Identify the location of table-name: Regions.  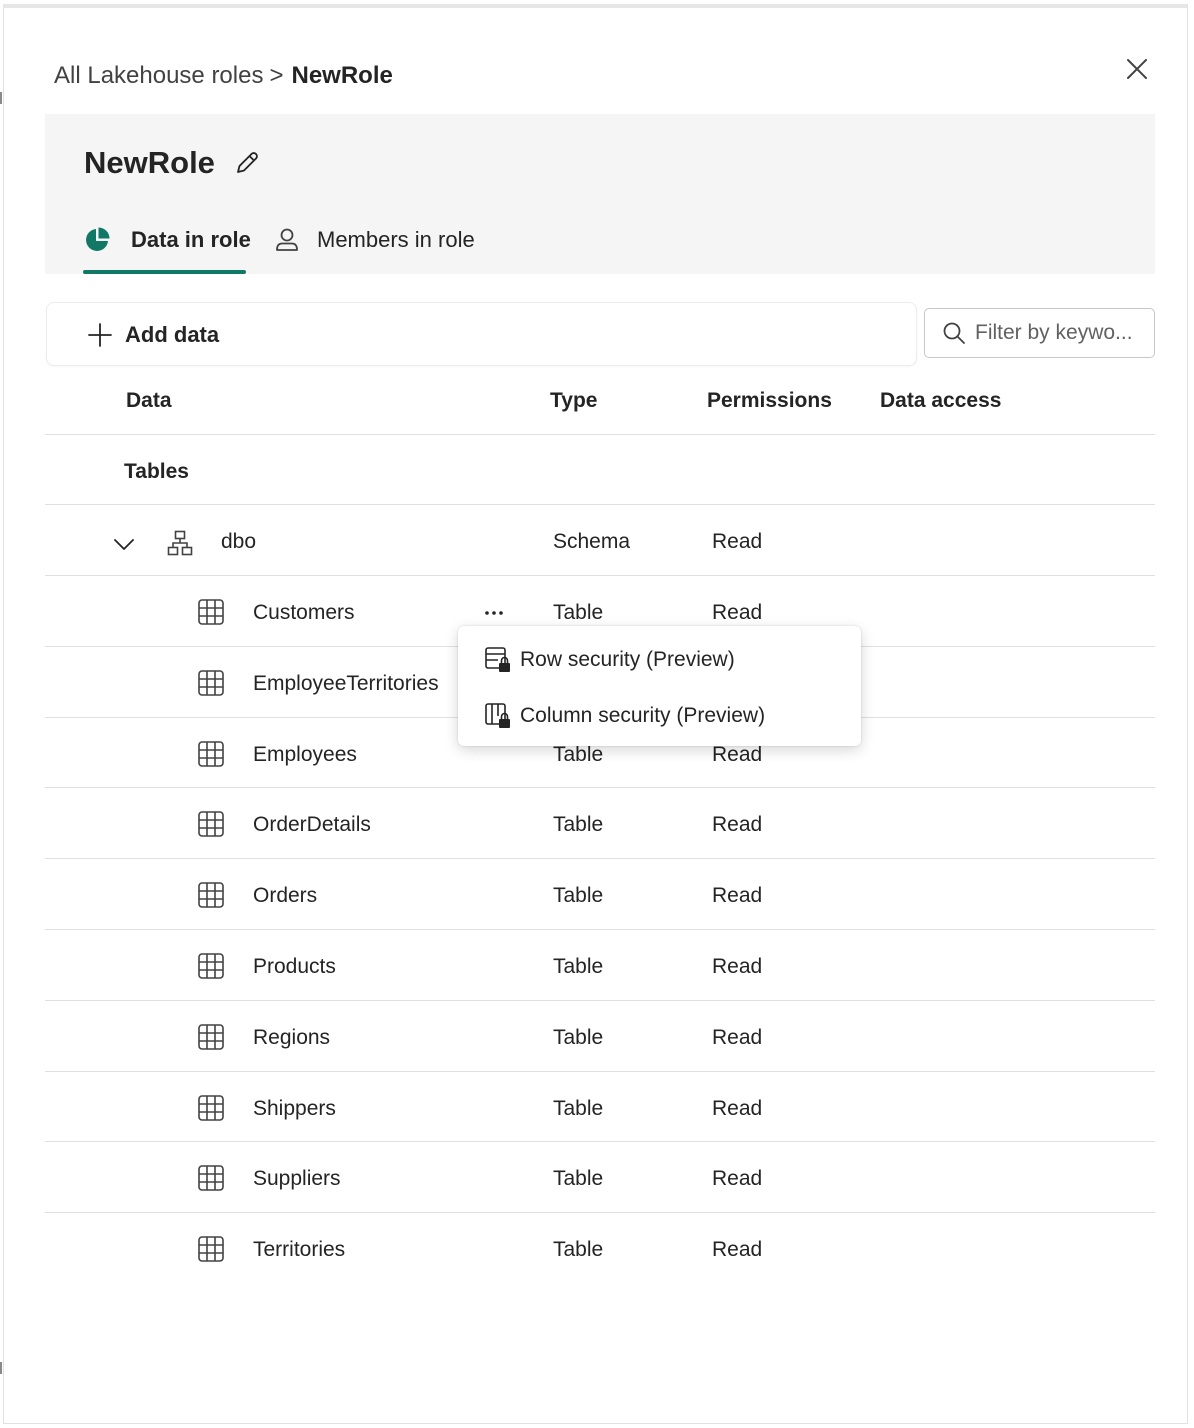
(292, 1037).